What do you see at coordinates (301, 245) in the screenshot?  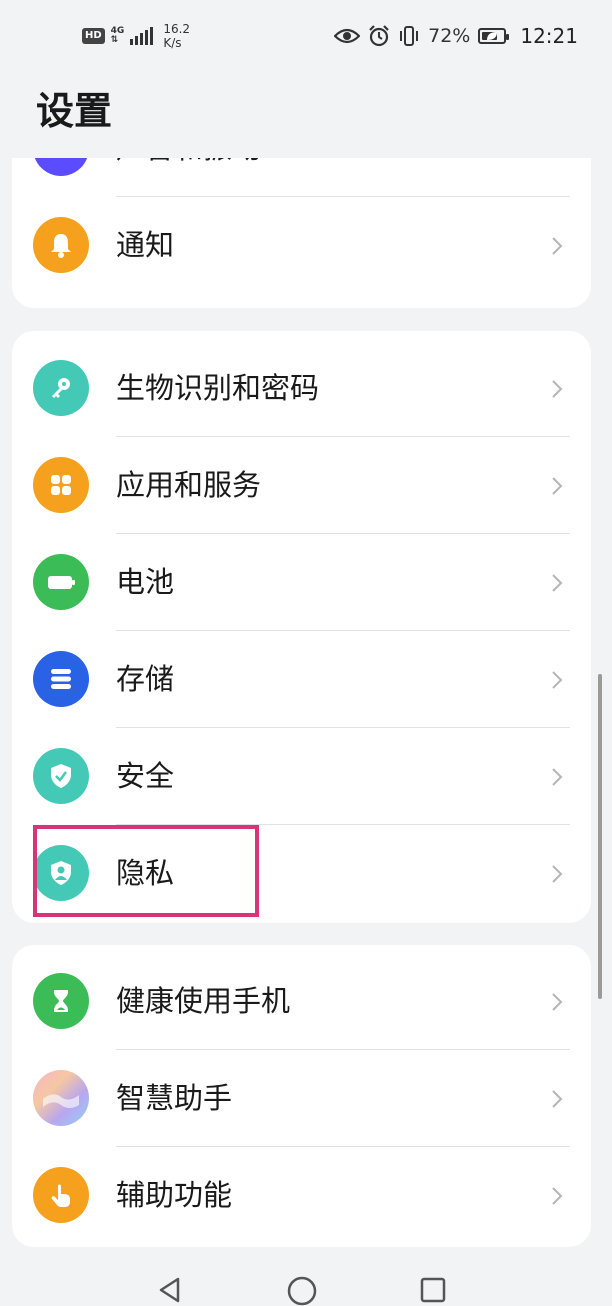 I see `settings-item-notification: 通知` at bounding box center [301, 245].